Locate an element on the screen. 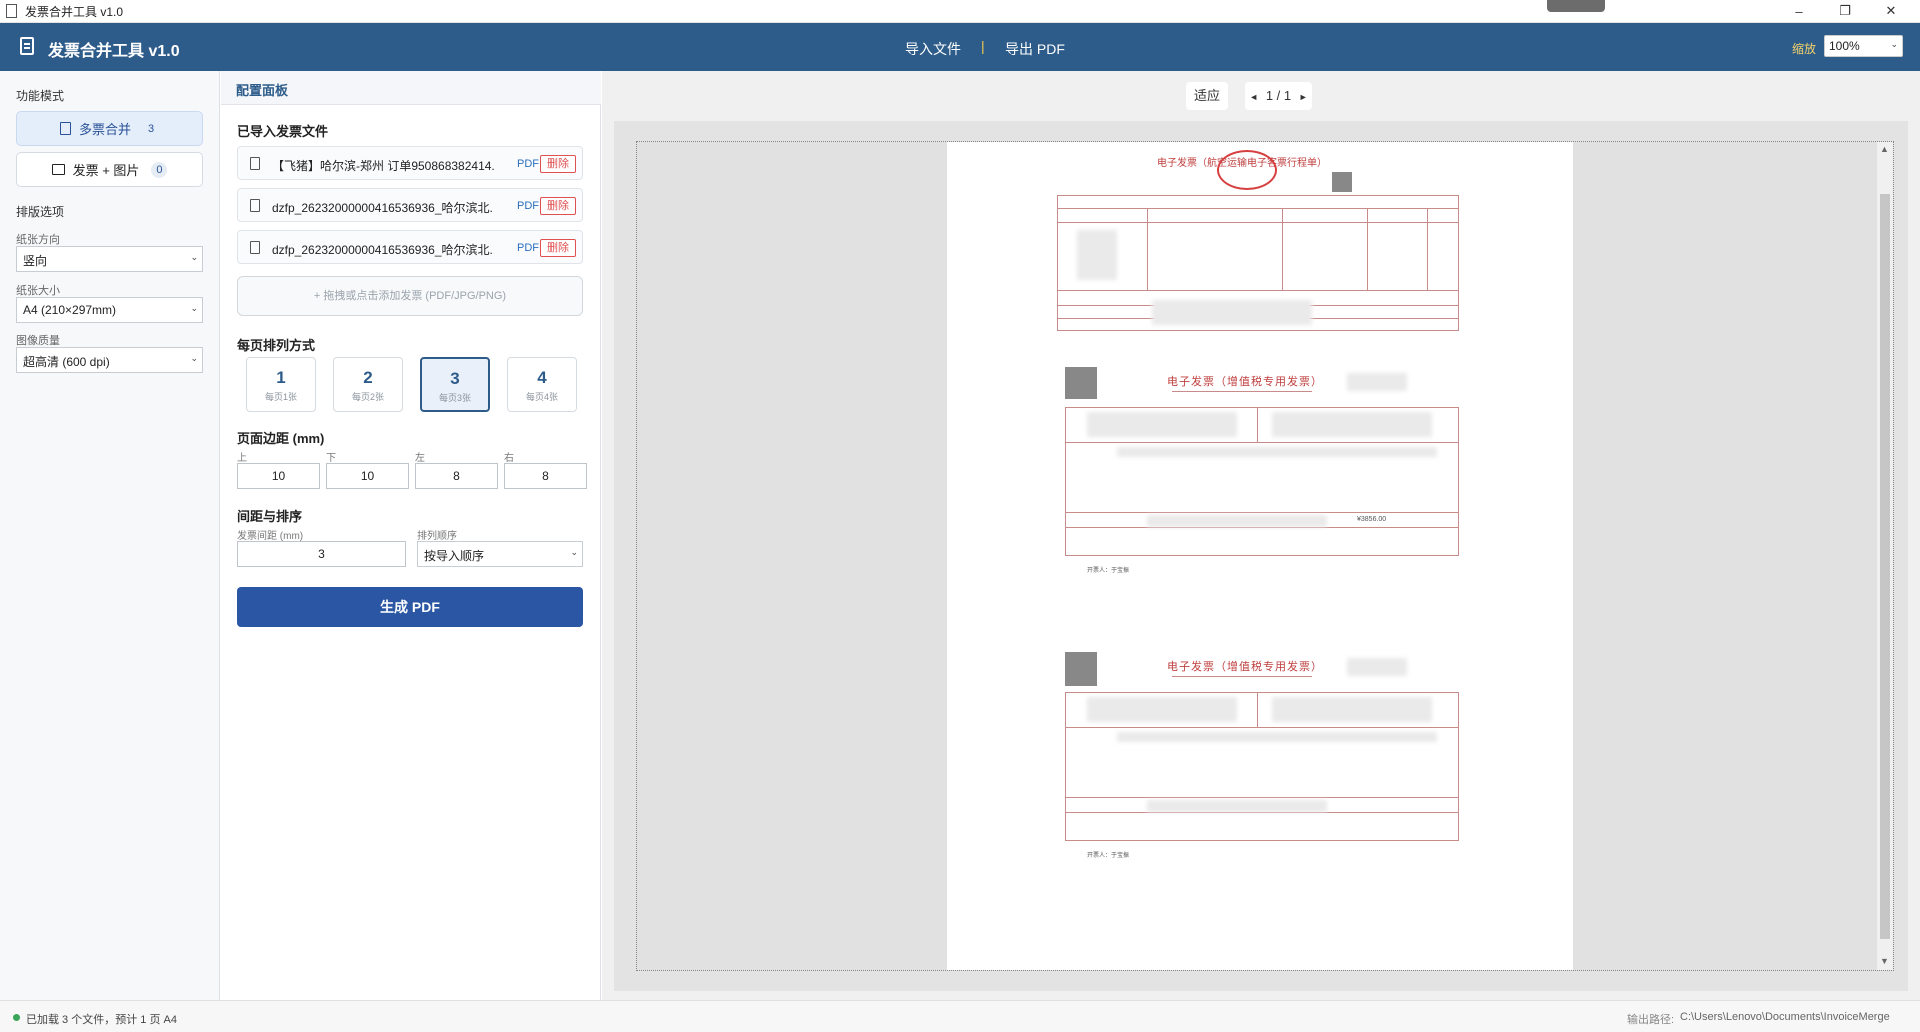 The image size is (1920, 1032). quality-select: 超高清 (600 dpi) ⌄ is located at coordinates (109, 360).